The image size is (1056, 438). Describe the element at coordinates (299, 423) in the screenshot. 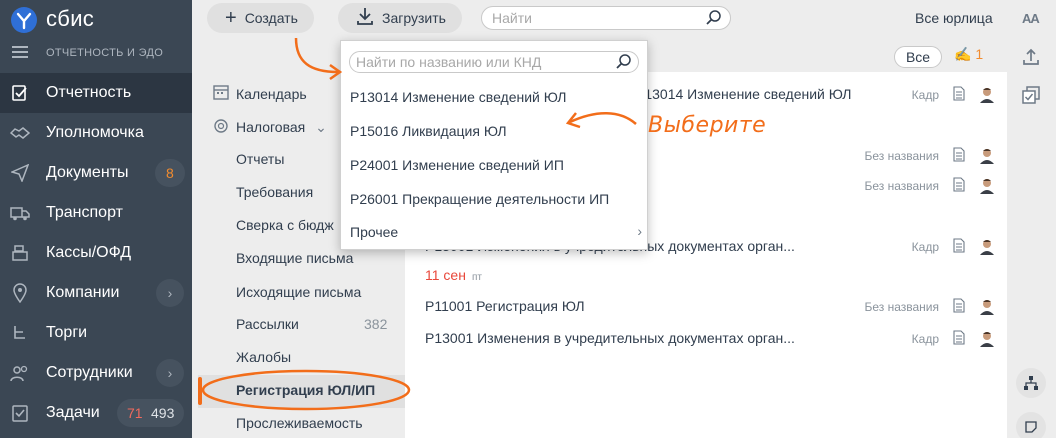

I see `sidebar-item-traceability: Прослеживаемость` at that location.